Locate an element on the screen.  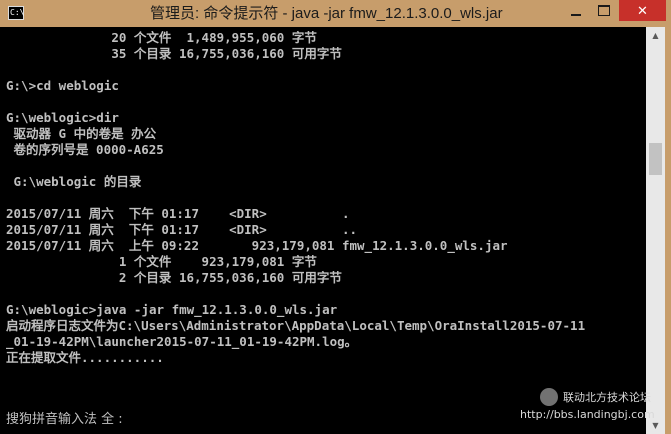
arrow-up-icon: ▲ is located at coordinates (655, 35).